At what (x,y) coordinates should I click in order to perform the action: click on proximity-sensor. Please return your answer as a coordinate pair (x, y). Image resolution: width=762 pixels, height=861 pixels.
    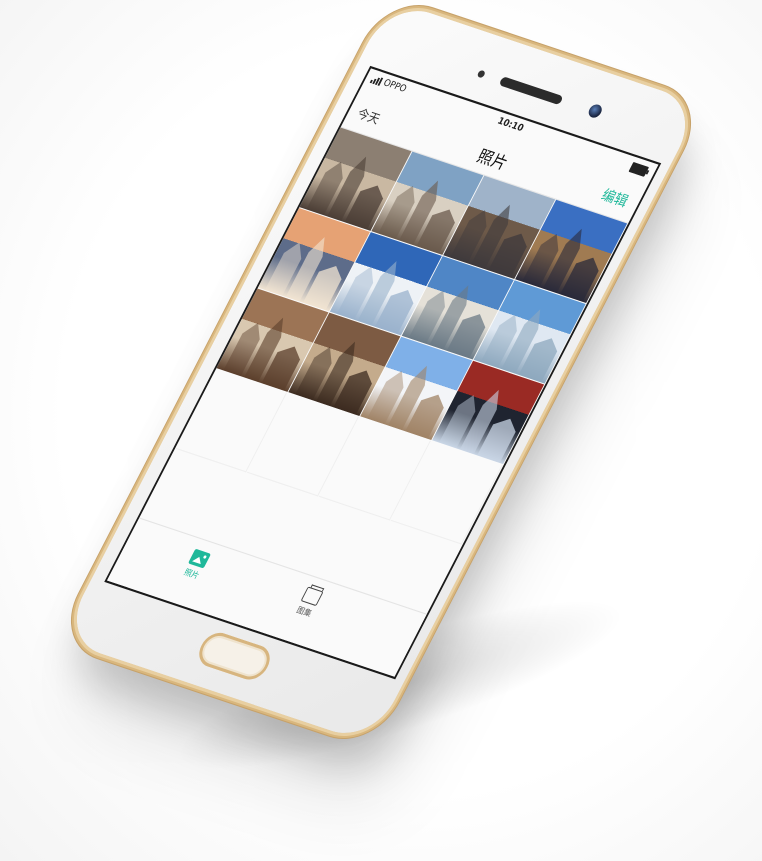
    Looking at the image, I should click on (481, 74).